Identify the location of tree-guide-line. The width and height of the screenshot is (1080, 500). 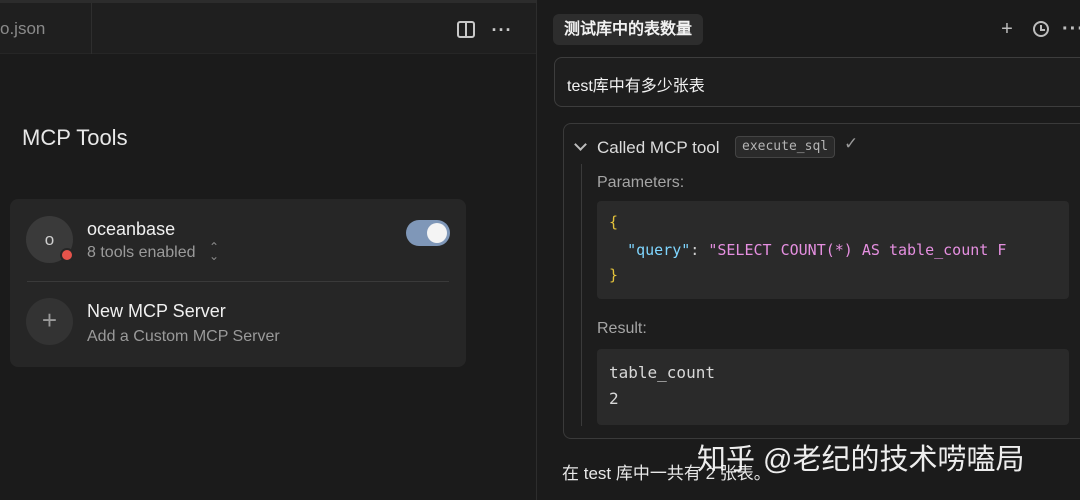
(581, 295).